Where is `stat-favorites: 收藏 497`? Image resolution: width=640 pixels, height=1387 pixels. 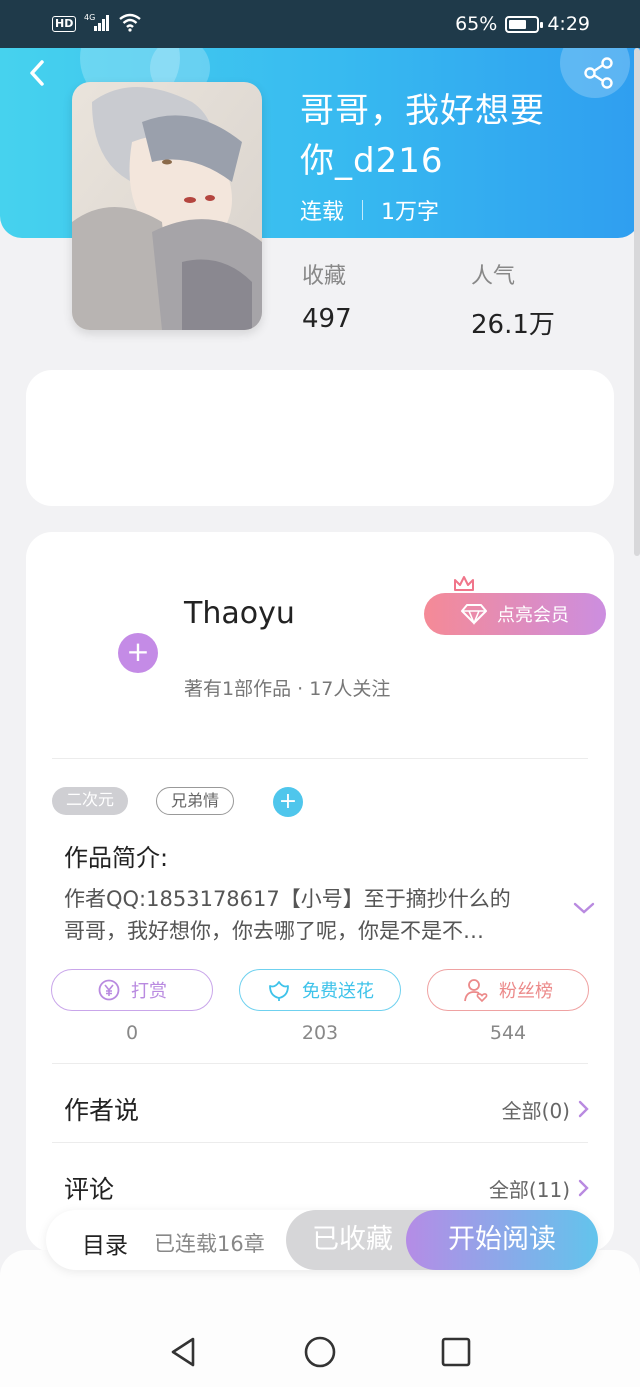 stat-favorites: 收藏 497 is located at coordinates (327, 299).